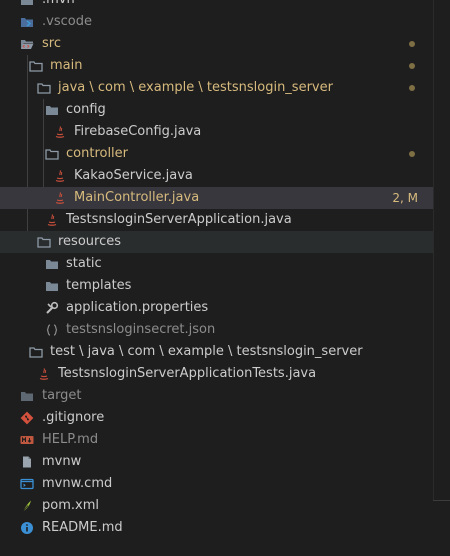  Describe the element at coordinates (52, 330) in the screenshot. I see `json-braces-icon` at that location.